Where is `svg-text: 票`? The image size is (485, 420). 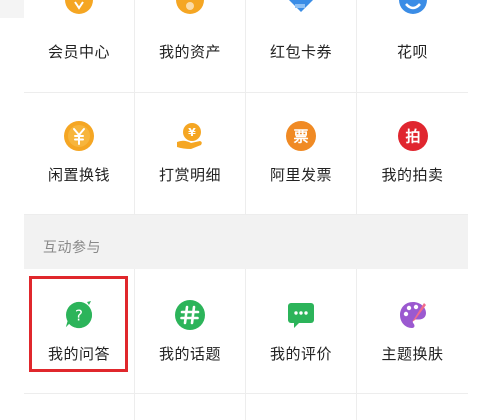 svg-text: 票 is located at coordinates (300, 137).